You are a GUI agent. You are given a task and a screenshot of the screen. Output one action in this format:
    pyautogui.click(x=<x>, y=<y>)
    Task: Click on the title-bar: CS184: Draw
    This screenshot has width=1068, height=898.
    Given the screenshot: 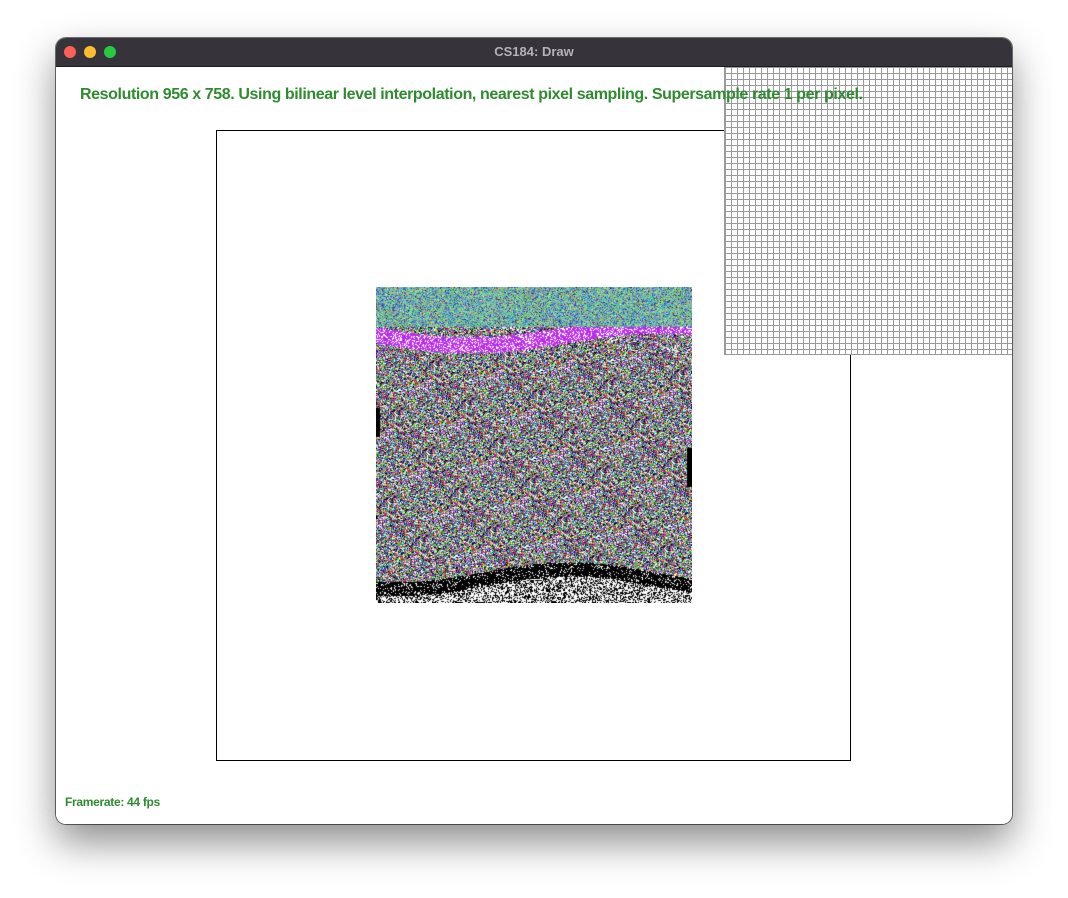 What is the action you would take?
    pyautogui.click(x=534, y=52)
    